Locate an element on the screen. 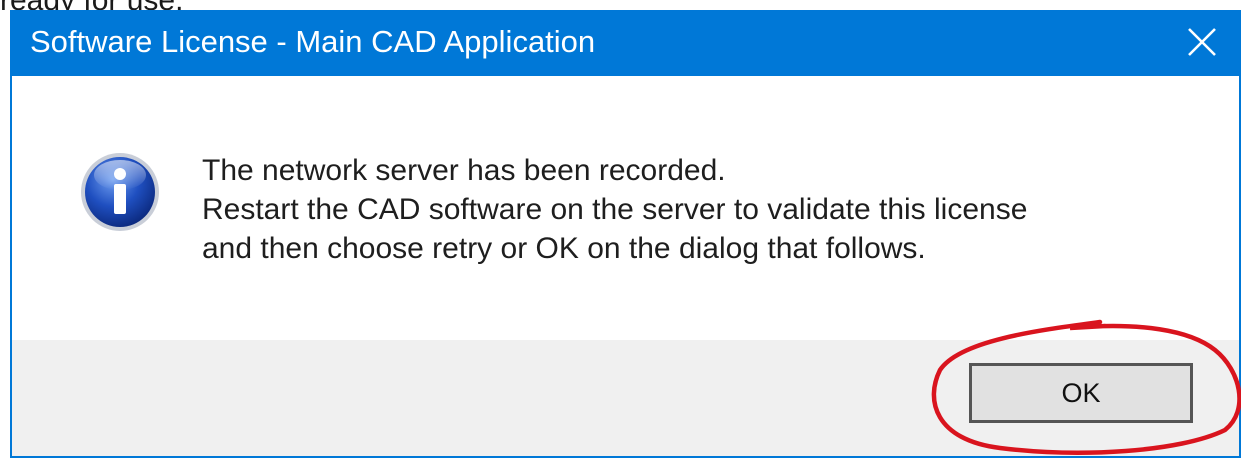 The image size is (1241, 464). dialog-title: Software License - Main CAD Application is located at coordinates (313, 41).